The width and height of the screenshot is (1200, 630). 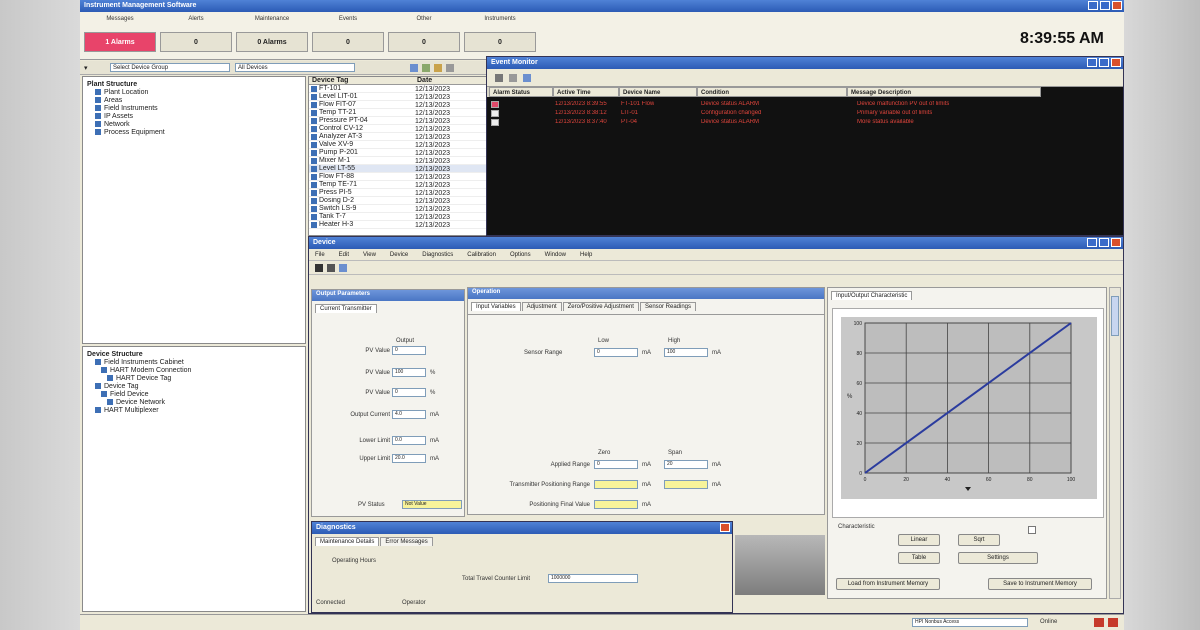 What do you see at coordinates (409, 372) in the screenshot?
I see `output-field-input: 100` at bounding box center [409, 372].